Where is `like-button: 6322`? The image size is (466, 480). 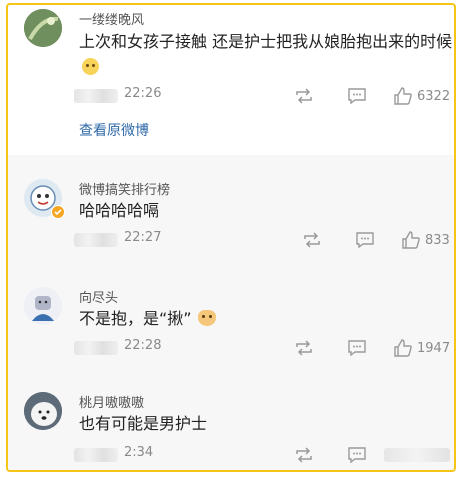
like-button: 6322 is located at coordinates (421, 96).